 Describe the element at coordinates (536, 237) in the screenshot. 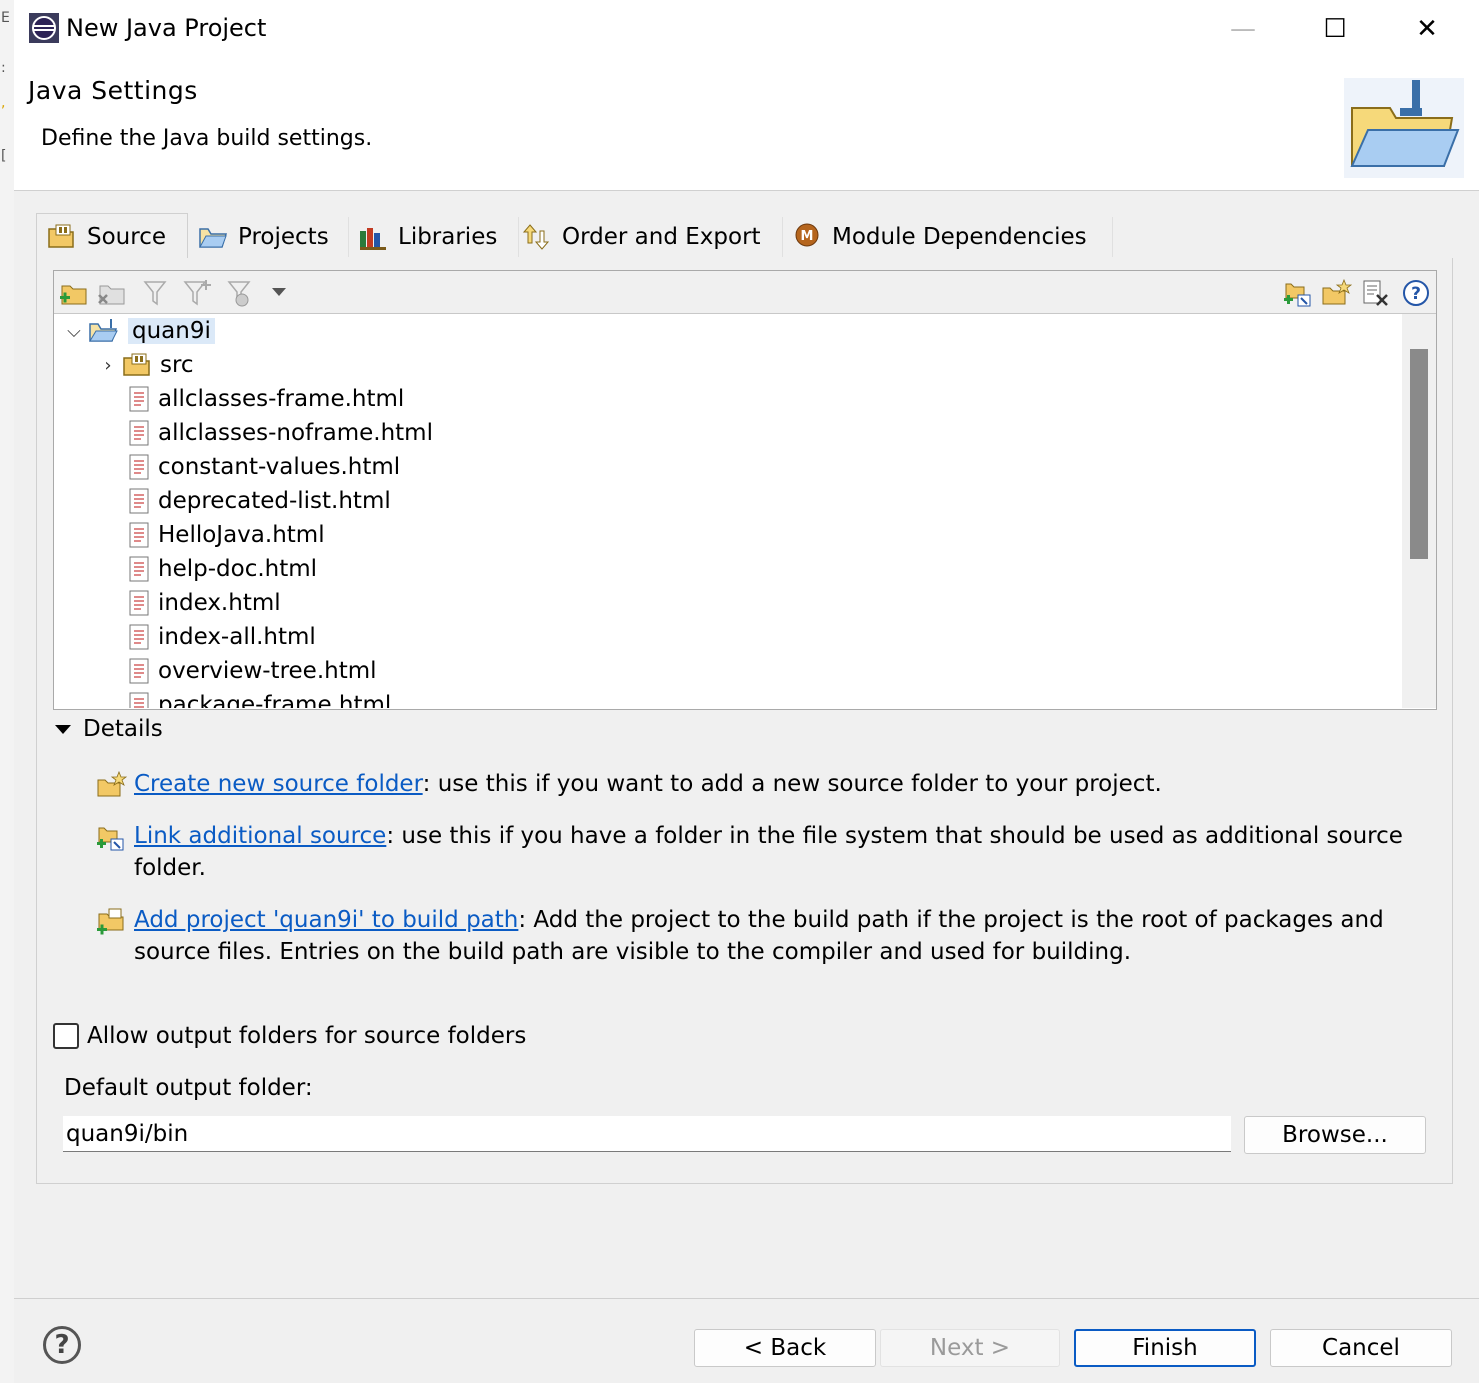

I see `order-export-icon` at that location.